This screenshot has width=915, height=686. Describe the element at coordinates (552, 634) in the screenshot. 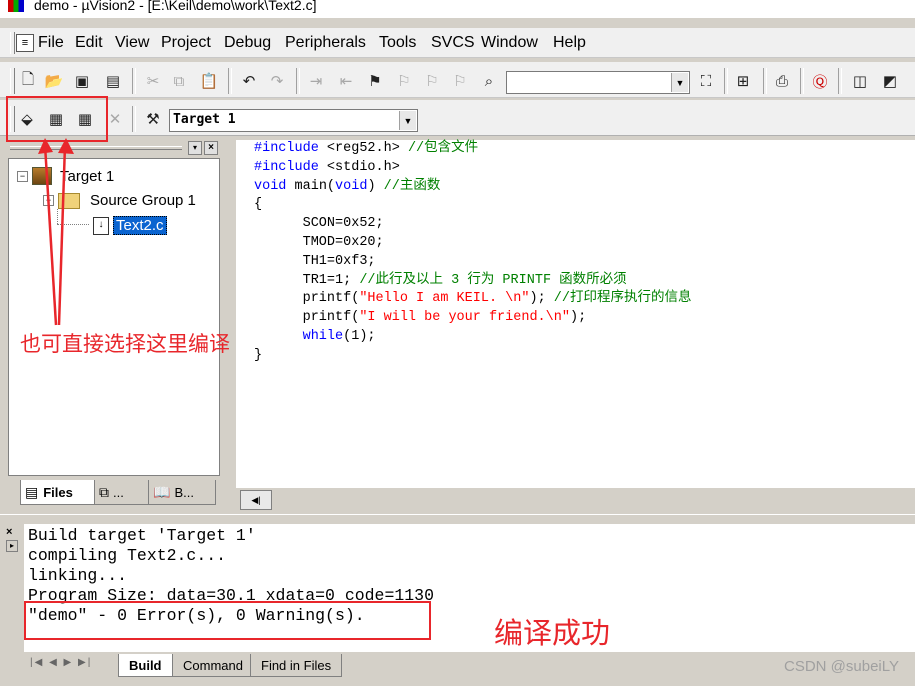

I see `annotation-success-note: 编译成功` at that location.